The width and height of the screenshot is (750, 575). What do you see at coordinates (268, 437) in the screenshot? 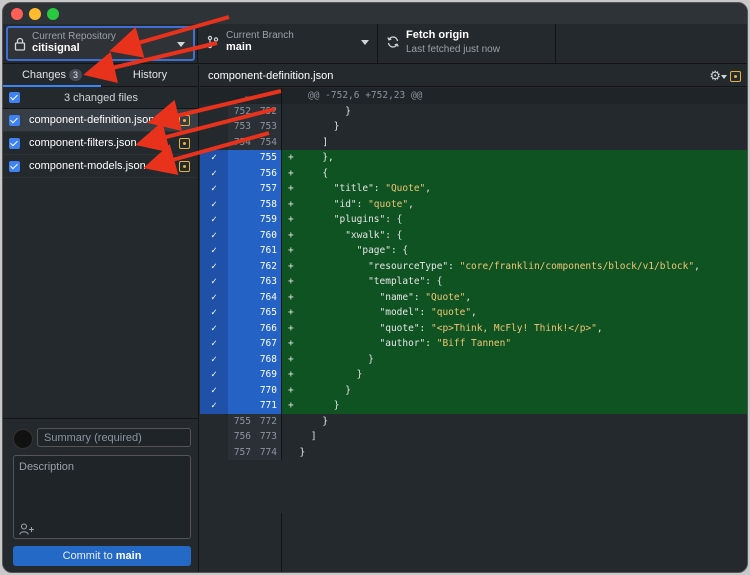
I see `line-number-new: 773` at bounding box center [268, 437].